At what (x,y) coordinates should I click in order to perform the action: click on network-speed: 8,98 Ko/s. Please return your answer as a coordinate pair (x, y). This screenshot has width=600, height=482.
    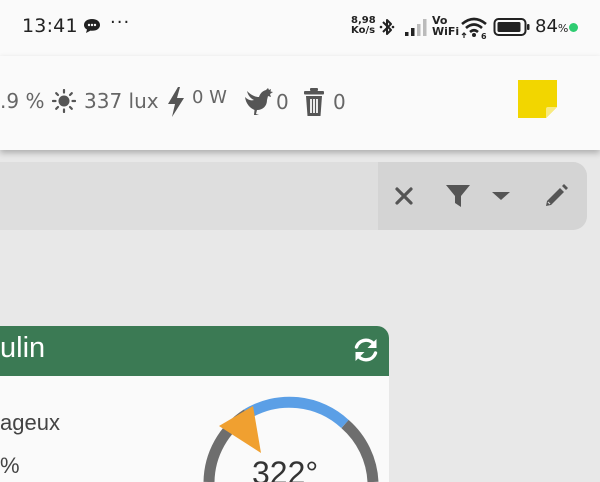
    Looking at the image, I should click on (363, 26).